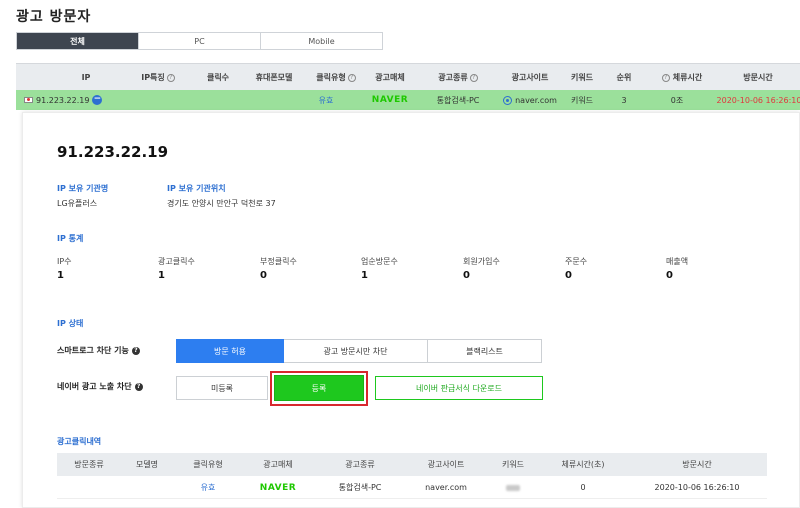  I want to click on header-click-type: 클릭유형?, so click(336, 77).